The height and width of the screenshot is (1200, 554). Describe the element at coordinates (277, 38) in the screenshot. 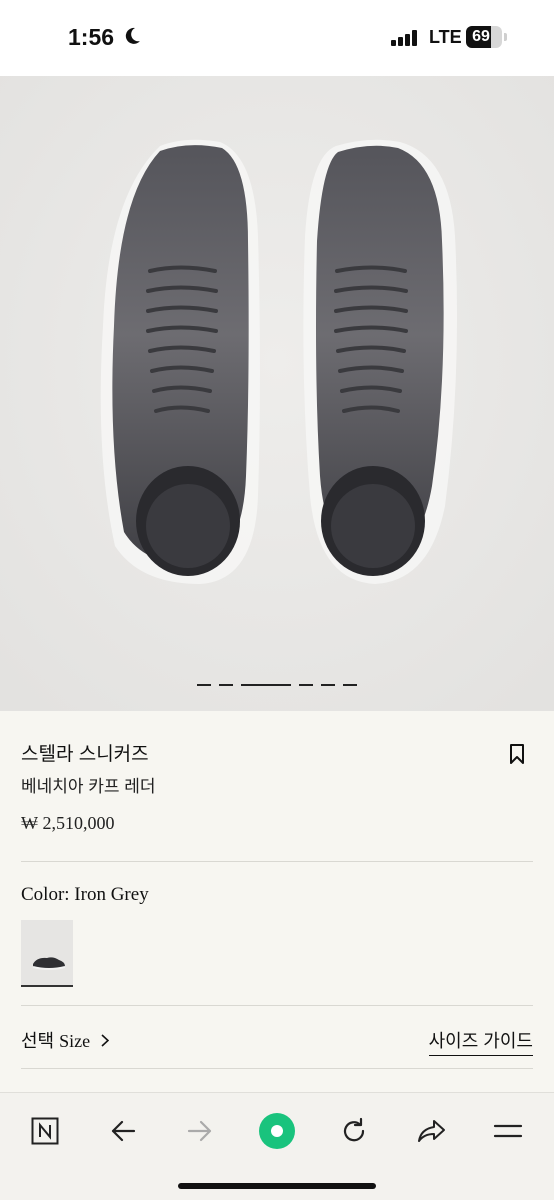

I see `status-bar: 1:56 LTE 69` at that location.